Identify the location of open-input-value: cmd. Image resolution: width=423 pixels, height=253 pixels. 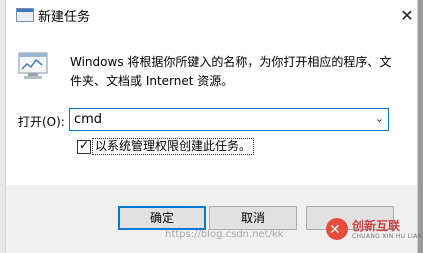
(88, 119).